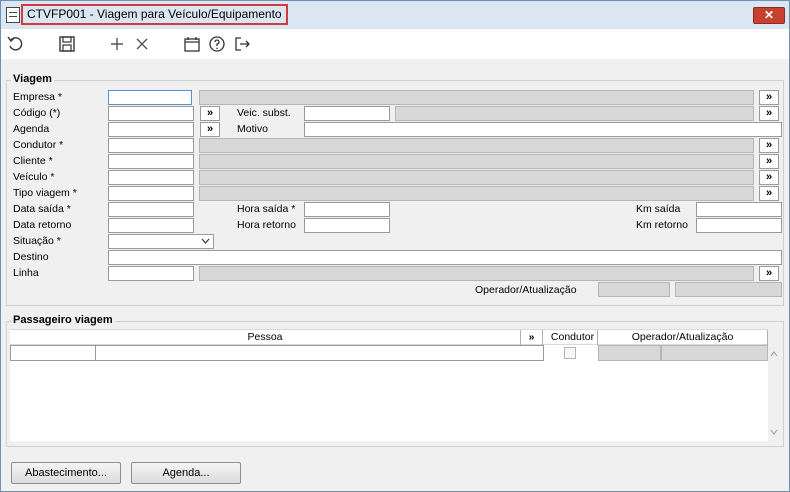 Image resolution: width=790 pixels, height=492 pixels. I want to click on tipo-viagem-label: Tipo viagem *, so click(45, 193).